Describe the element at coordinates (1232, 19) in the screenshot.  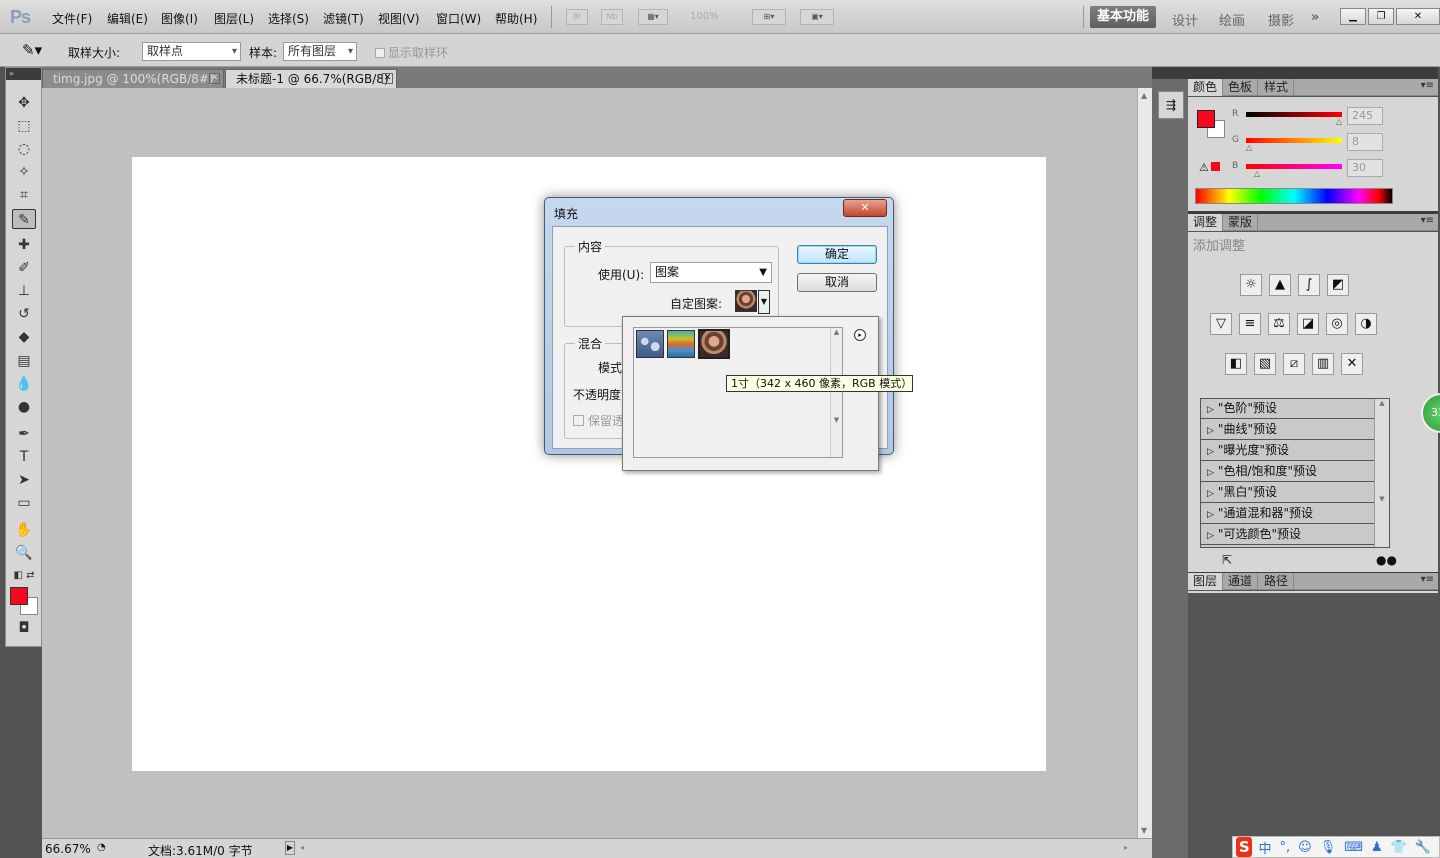
I see `workspace-painting: 绘画` at that location.